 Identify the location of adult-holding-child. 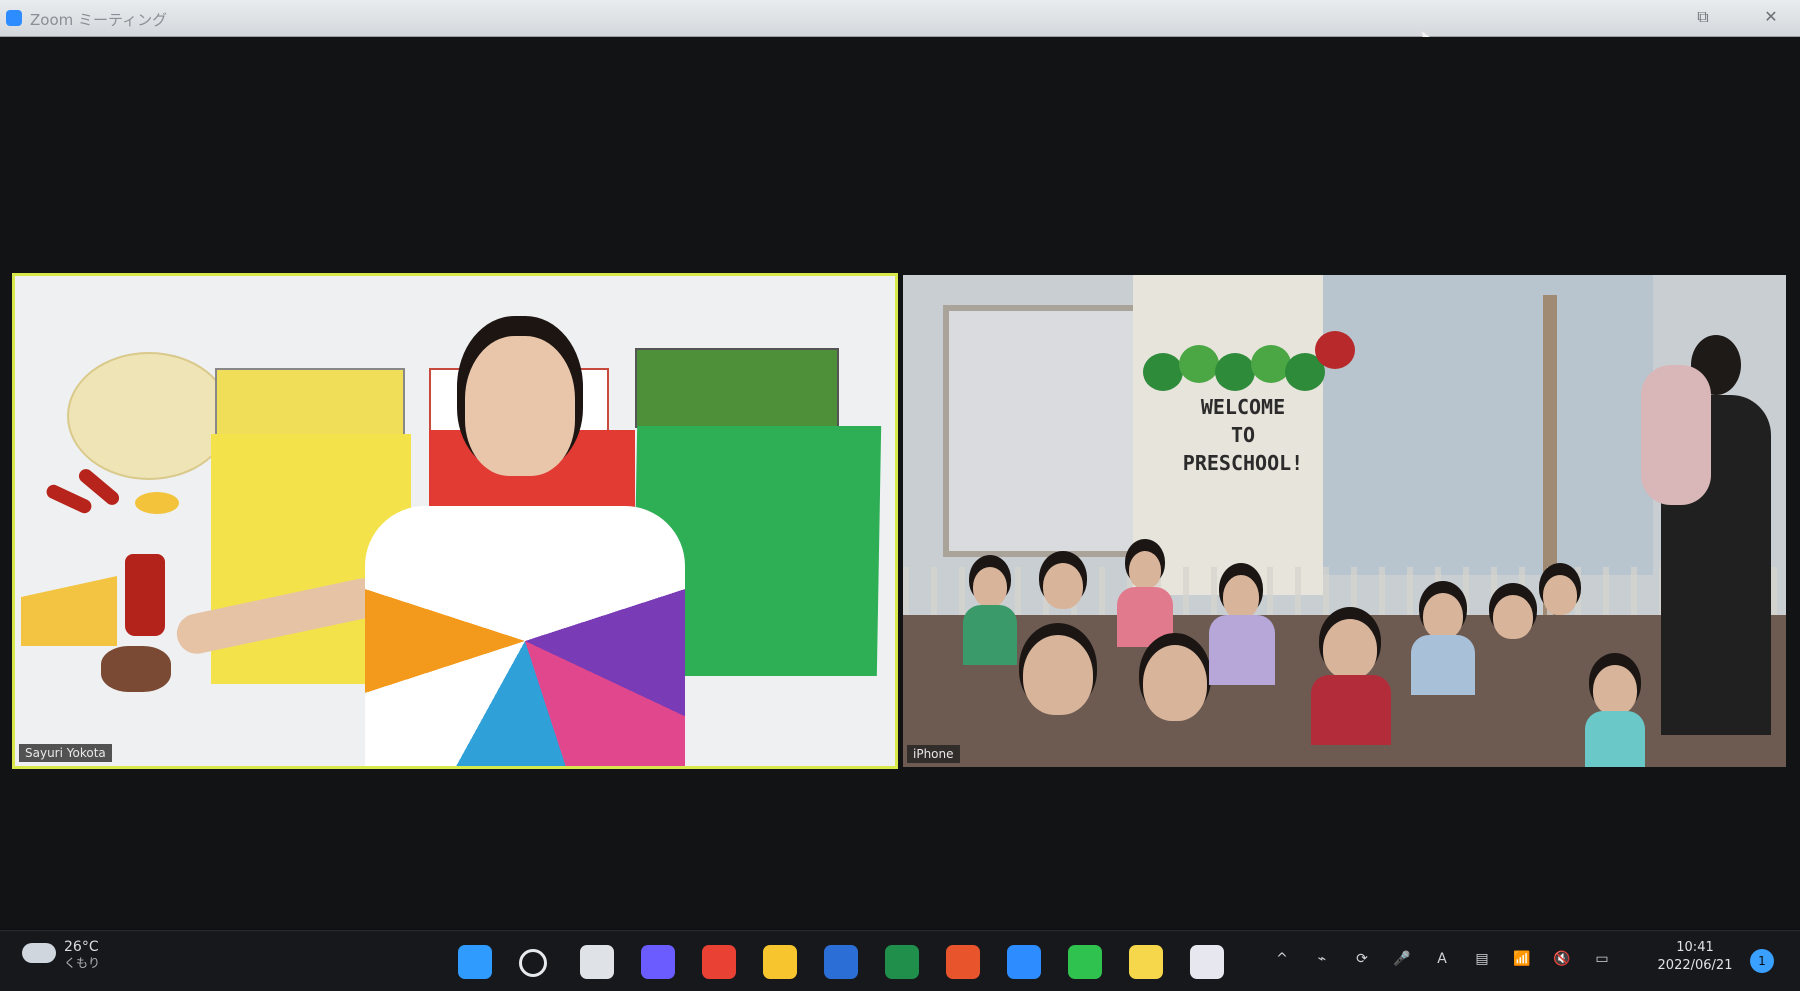
(1706, 535).